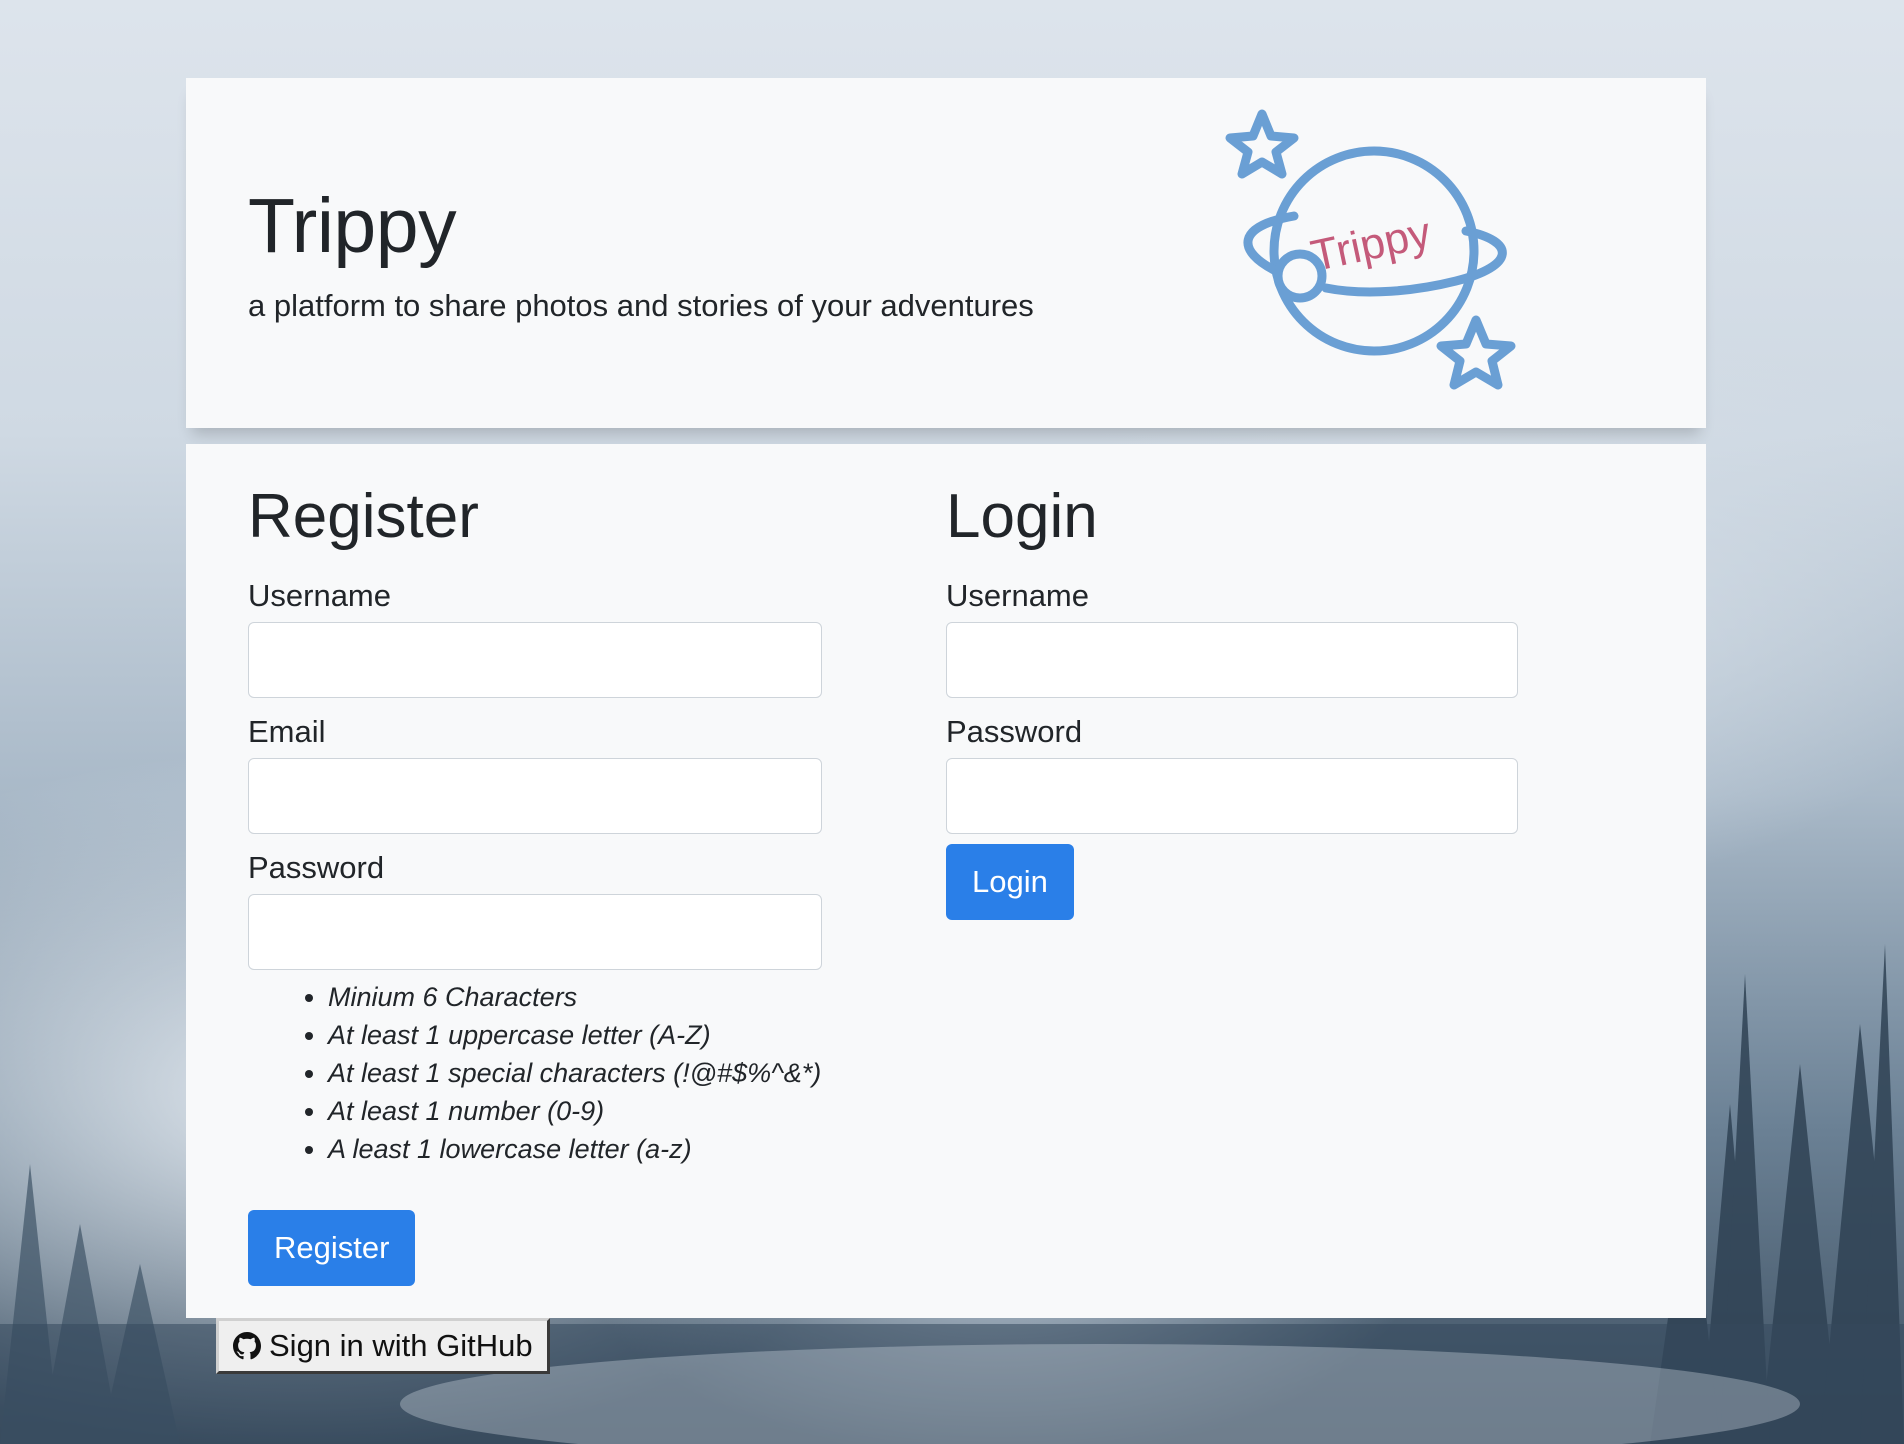 This screenshot has height=1444, width=1904. I want to click on login-form: Login Username Password Login, so click(1232, 700).